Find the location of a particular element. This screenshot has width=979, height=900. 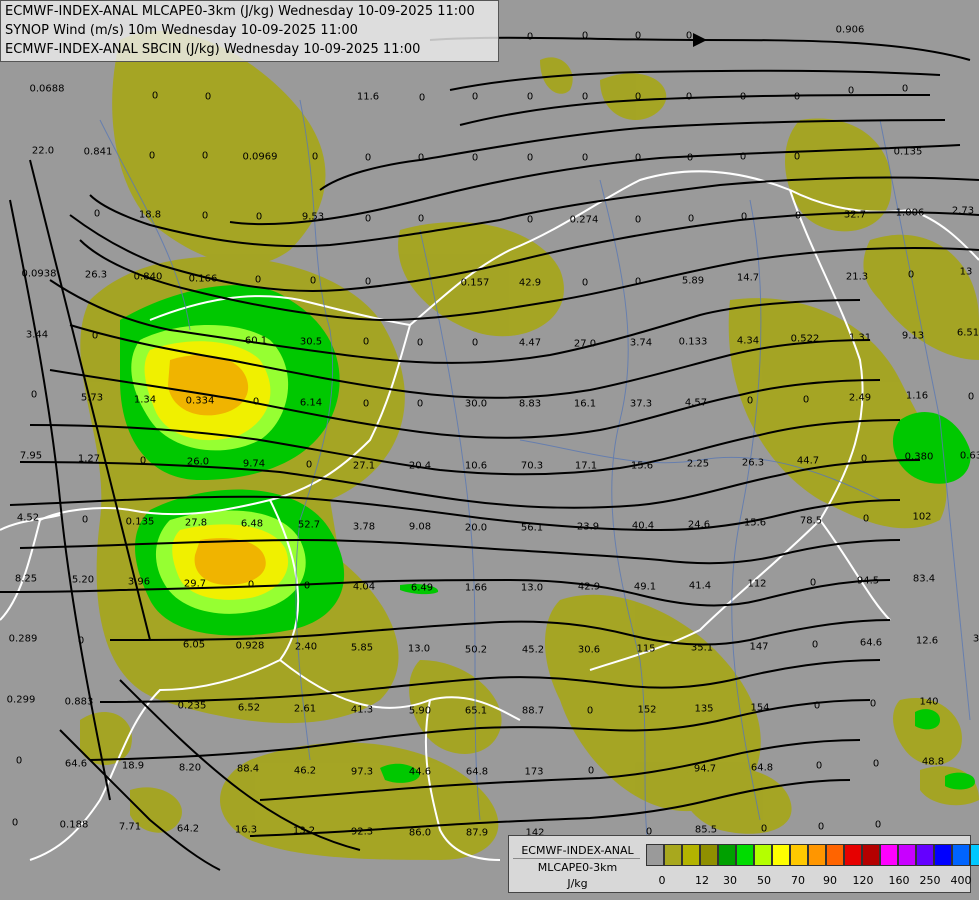

cin-value-label: 115 is located at coordinates (646, 649).